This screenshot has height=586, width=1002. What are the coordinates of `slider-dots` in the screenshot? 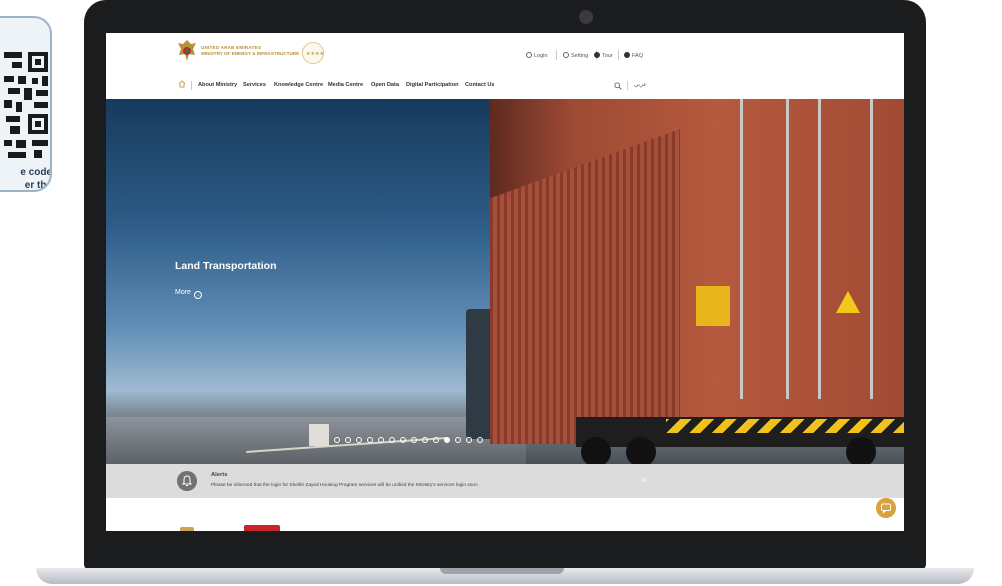 It's located at (411, 441).